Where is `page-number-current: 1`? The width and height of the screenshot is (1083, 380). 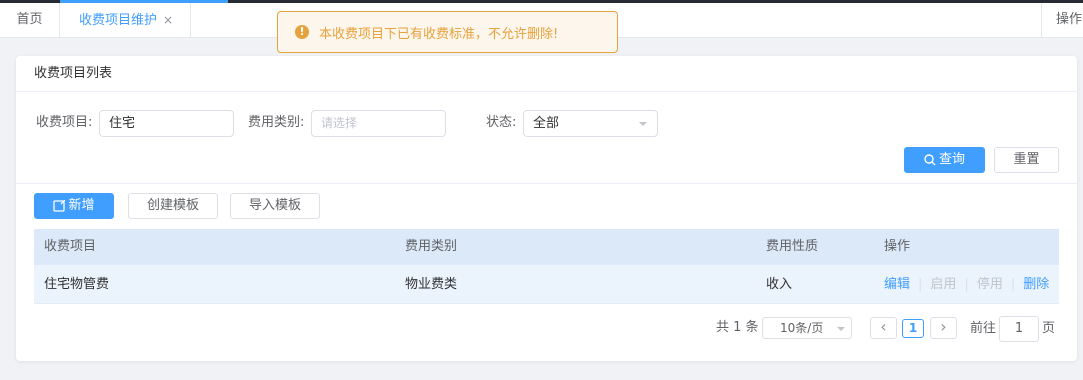
page-number-current: 1 is located at coordinates (913, 328).